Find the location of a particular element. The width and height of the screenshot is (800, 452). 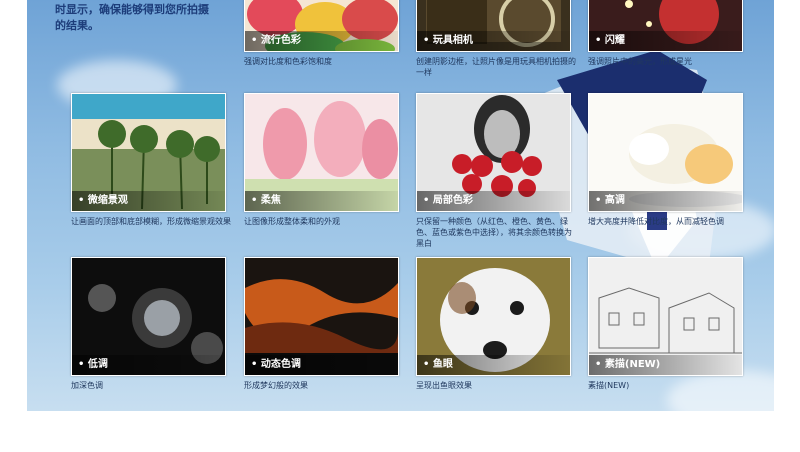

filter-card-sparkle: • 闪耀 强调照片中的高光，形成星光 is located at coordinates (665, 33).